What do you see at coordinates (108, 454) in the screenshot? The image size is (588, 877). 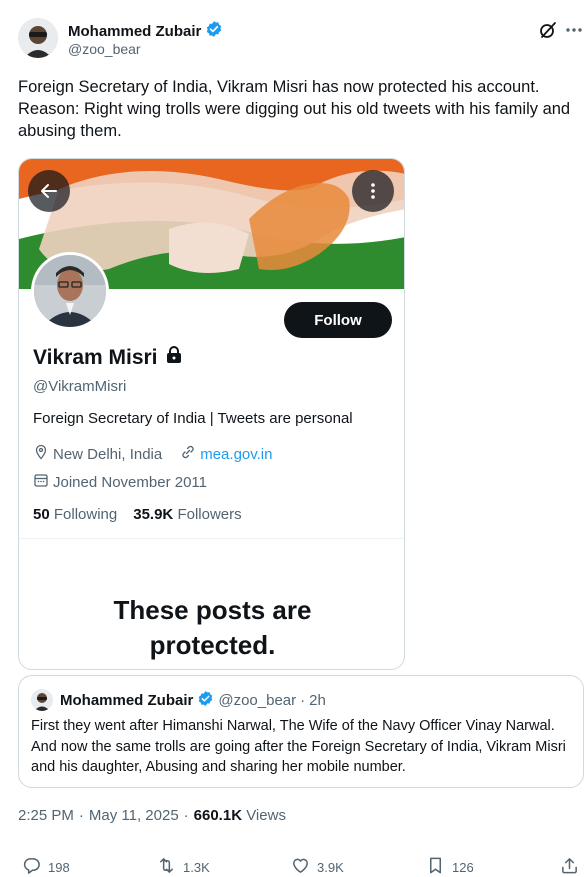 I see `profile-location: New Delhi, India` at bounding box center [108, 454].